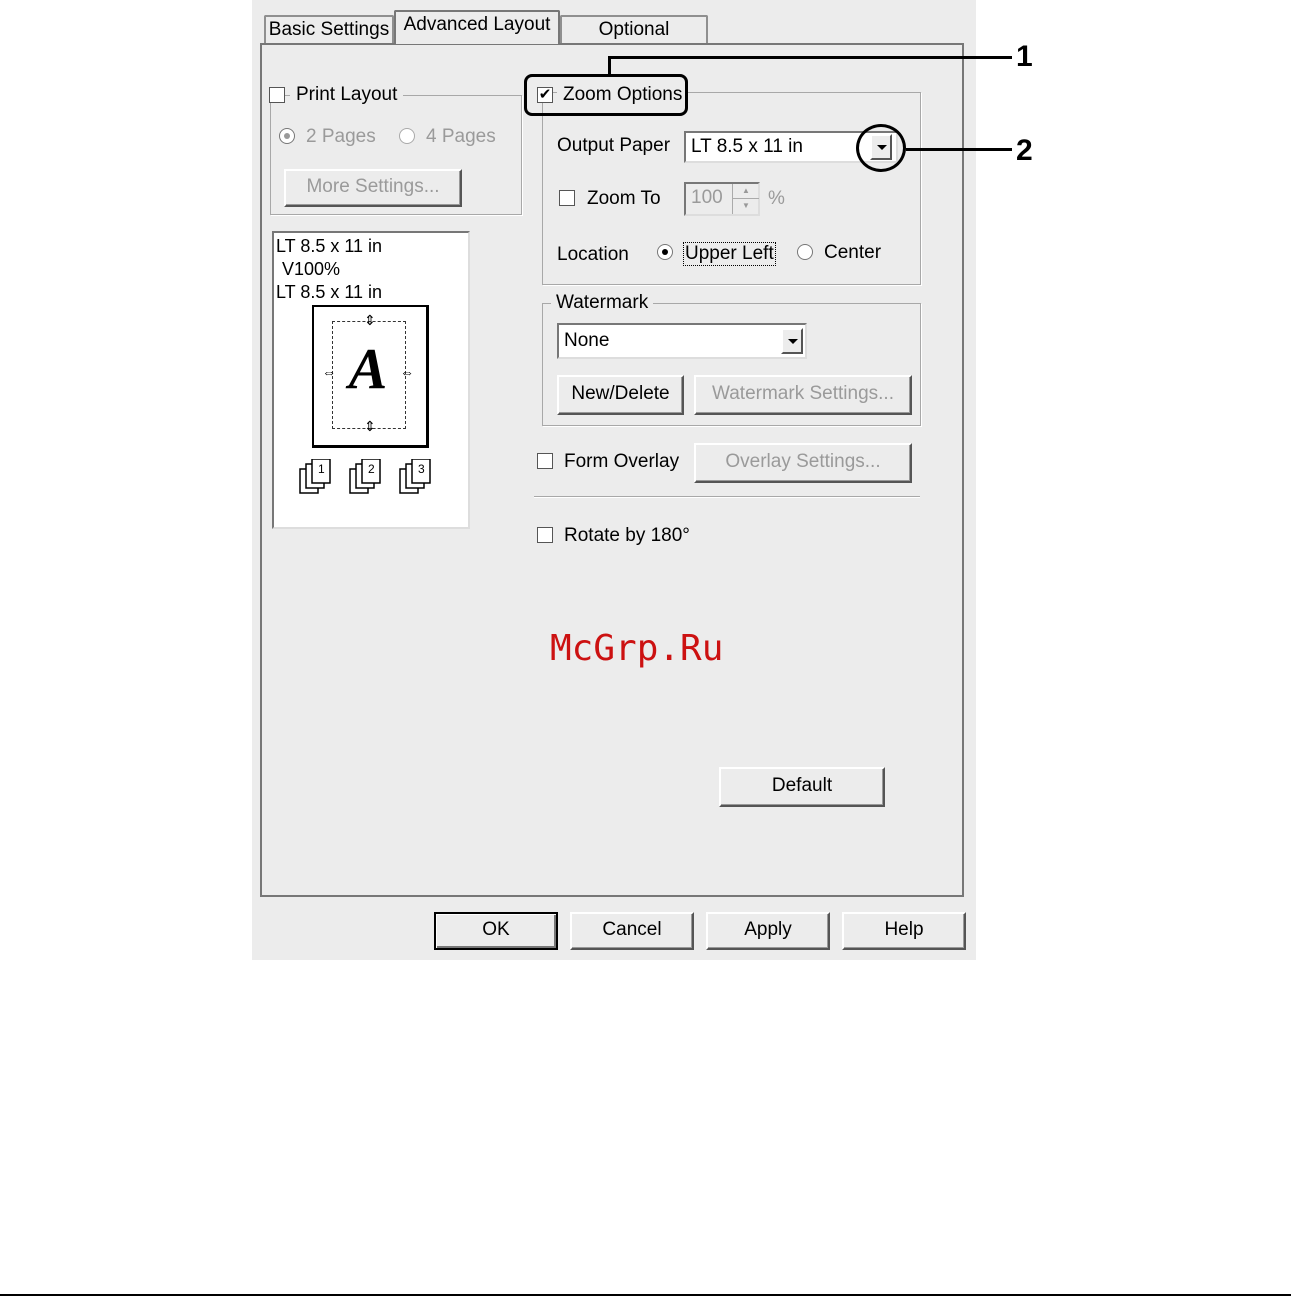 This screenshot has width=1291, height=1298. Describe the element at coordinates (637, 648) in the screenshot. I see `site-watermark-text: McGrp.Ru` at that location.